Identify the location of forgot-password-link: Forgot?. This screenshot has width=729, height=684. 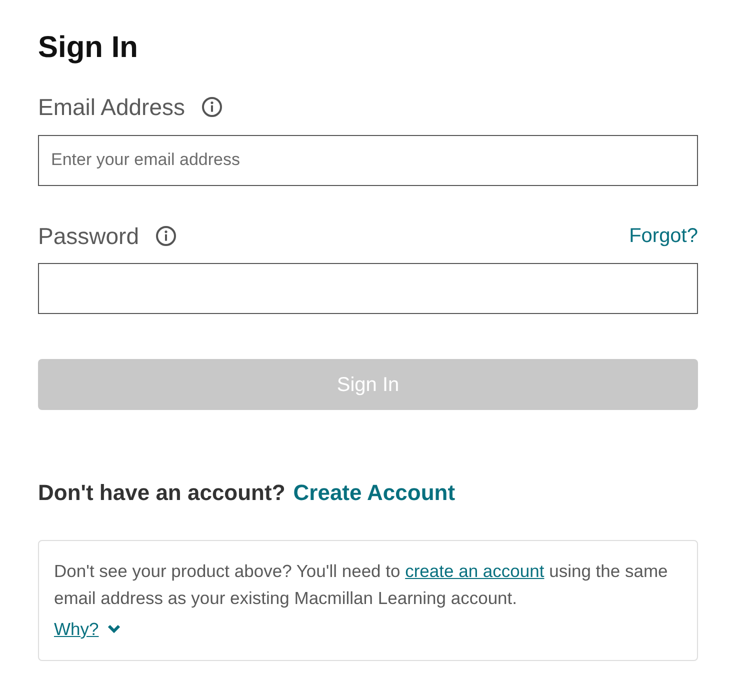
(663, 235).